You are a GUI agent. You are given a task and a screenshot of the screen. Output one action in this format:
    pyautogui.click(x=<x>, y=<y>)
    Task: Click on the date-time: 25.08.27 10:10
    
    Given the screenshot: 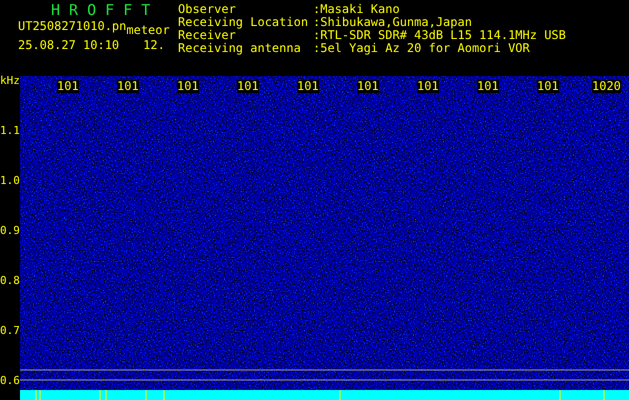 What is the action you would take?
    pyautogui.click(x=69, y=45)
    